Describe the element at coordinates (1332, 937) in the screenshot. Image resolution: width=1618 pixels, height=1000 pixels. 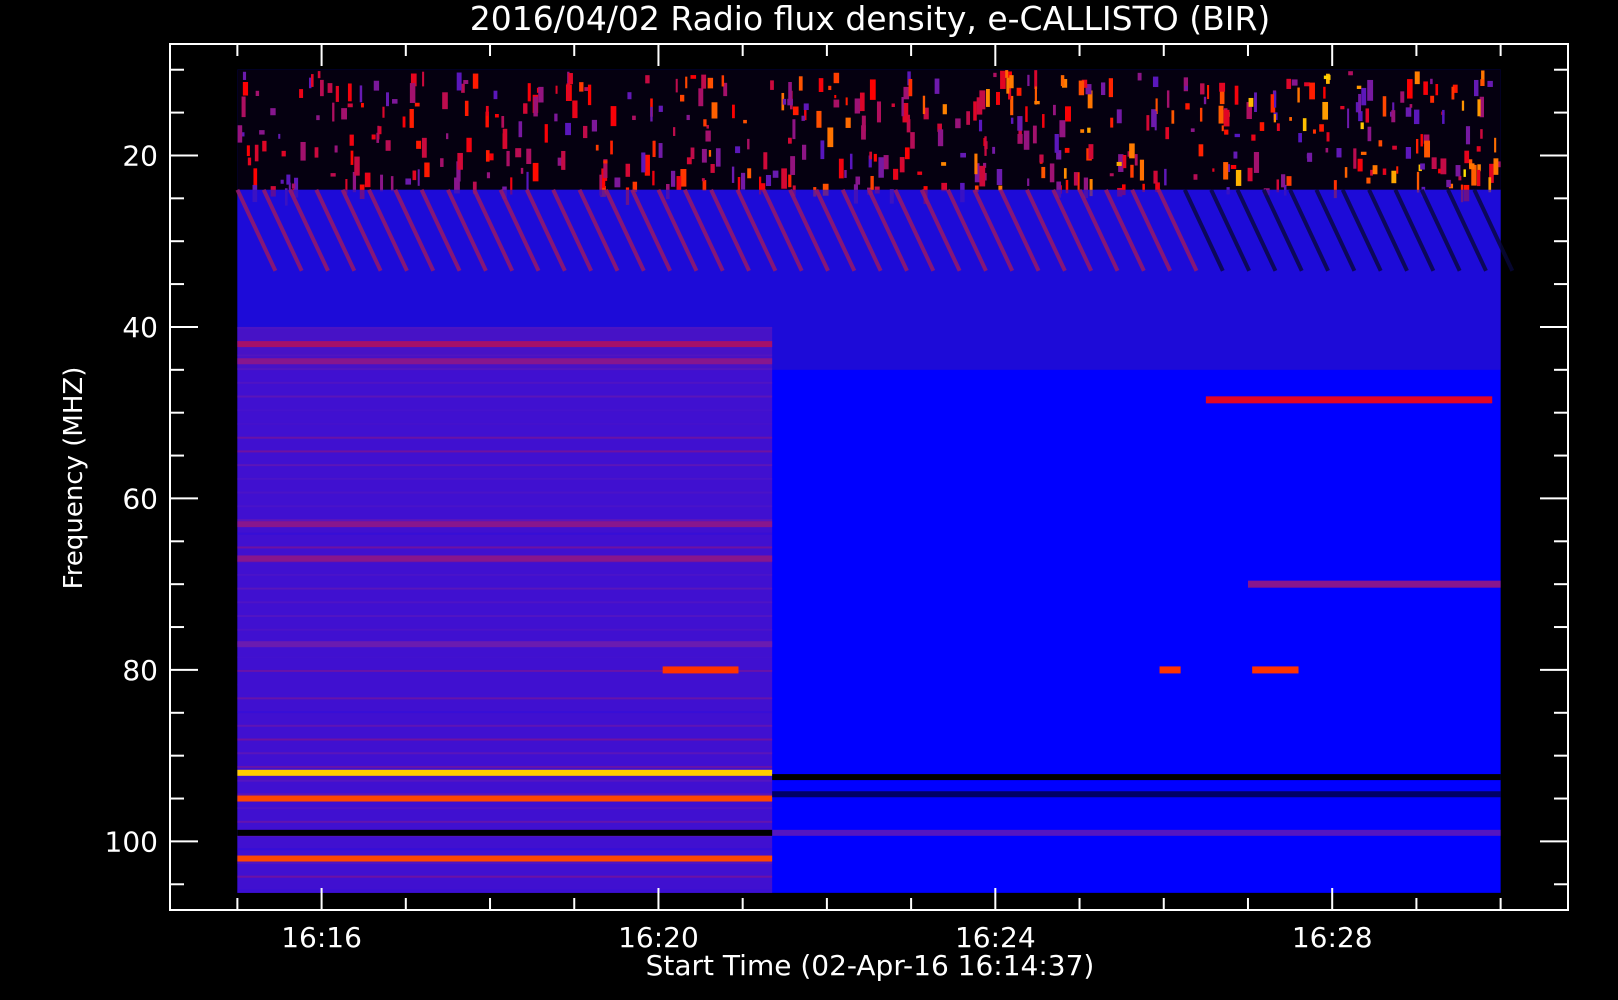
I see `x-tick-label: 16:28` at that location.